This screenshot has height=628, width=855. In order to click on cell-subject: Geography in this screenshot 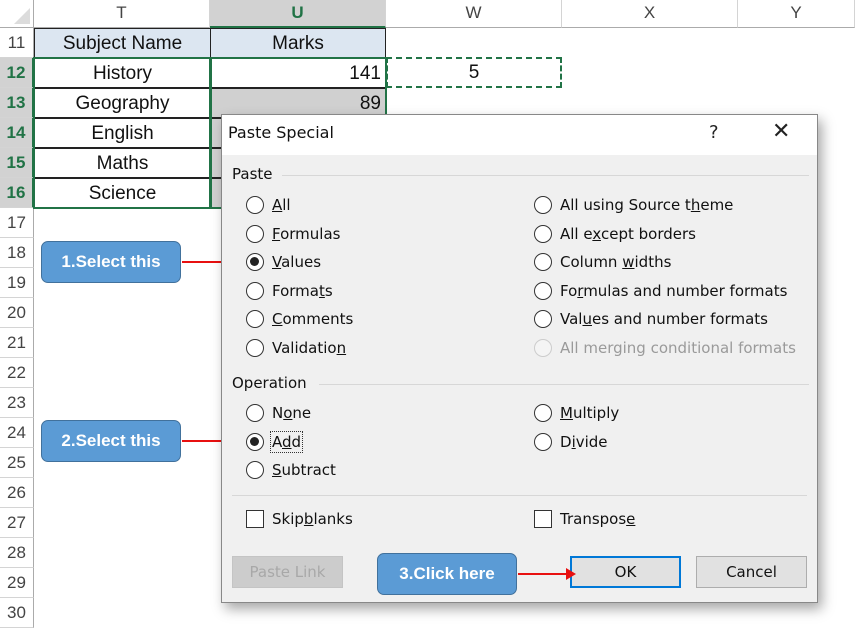, I will do `click(122, 103)`.